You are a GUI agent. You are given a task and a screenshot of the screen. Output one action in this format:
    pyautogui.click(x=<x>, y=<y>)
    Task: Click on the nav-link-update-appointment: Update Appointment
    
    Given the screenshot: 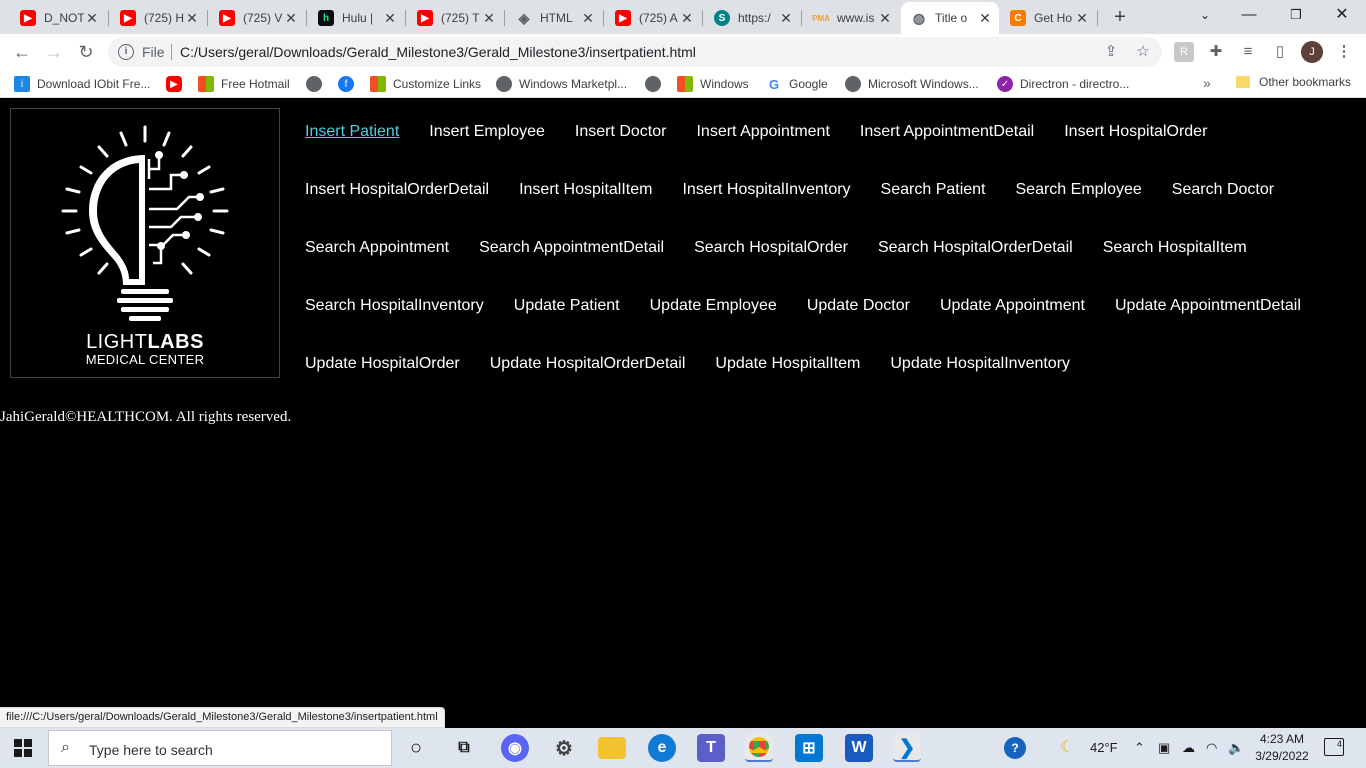 What is the action you would take?
    pyautogui.click(x=1012, y=306)
    